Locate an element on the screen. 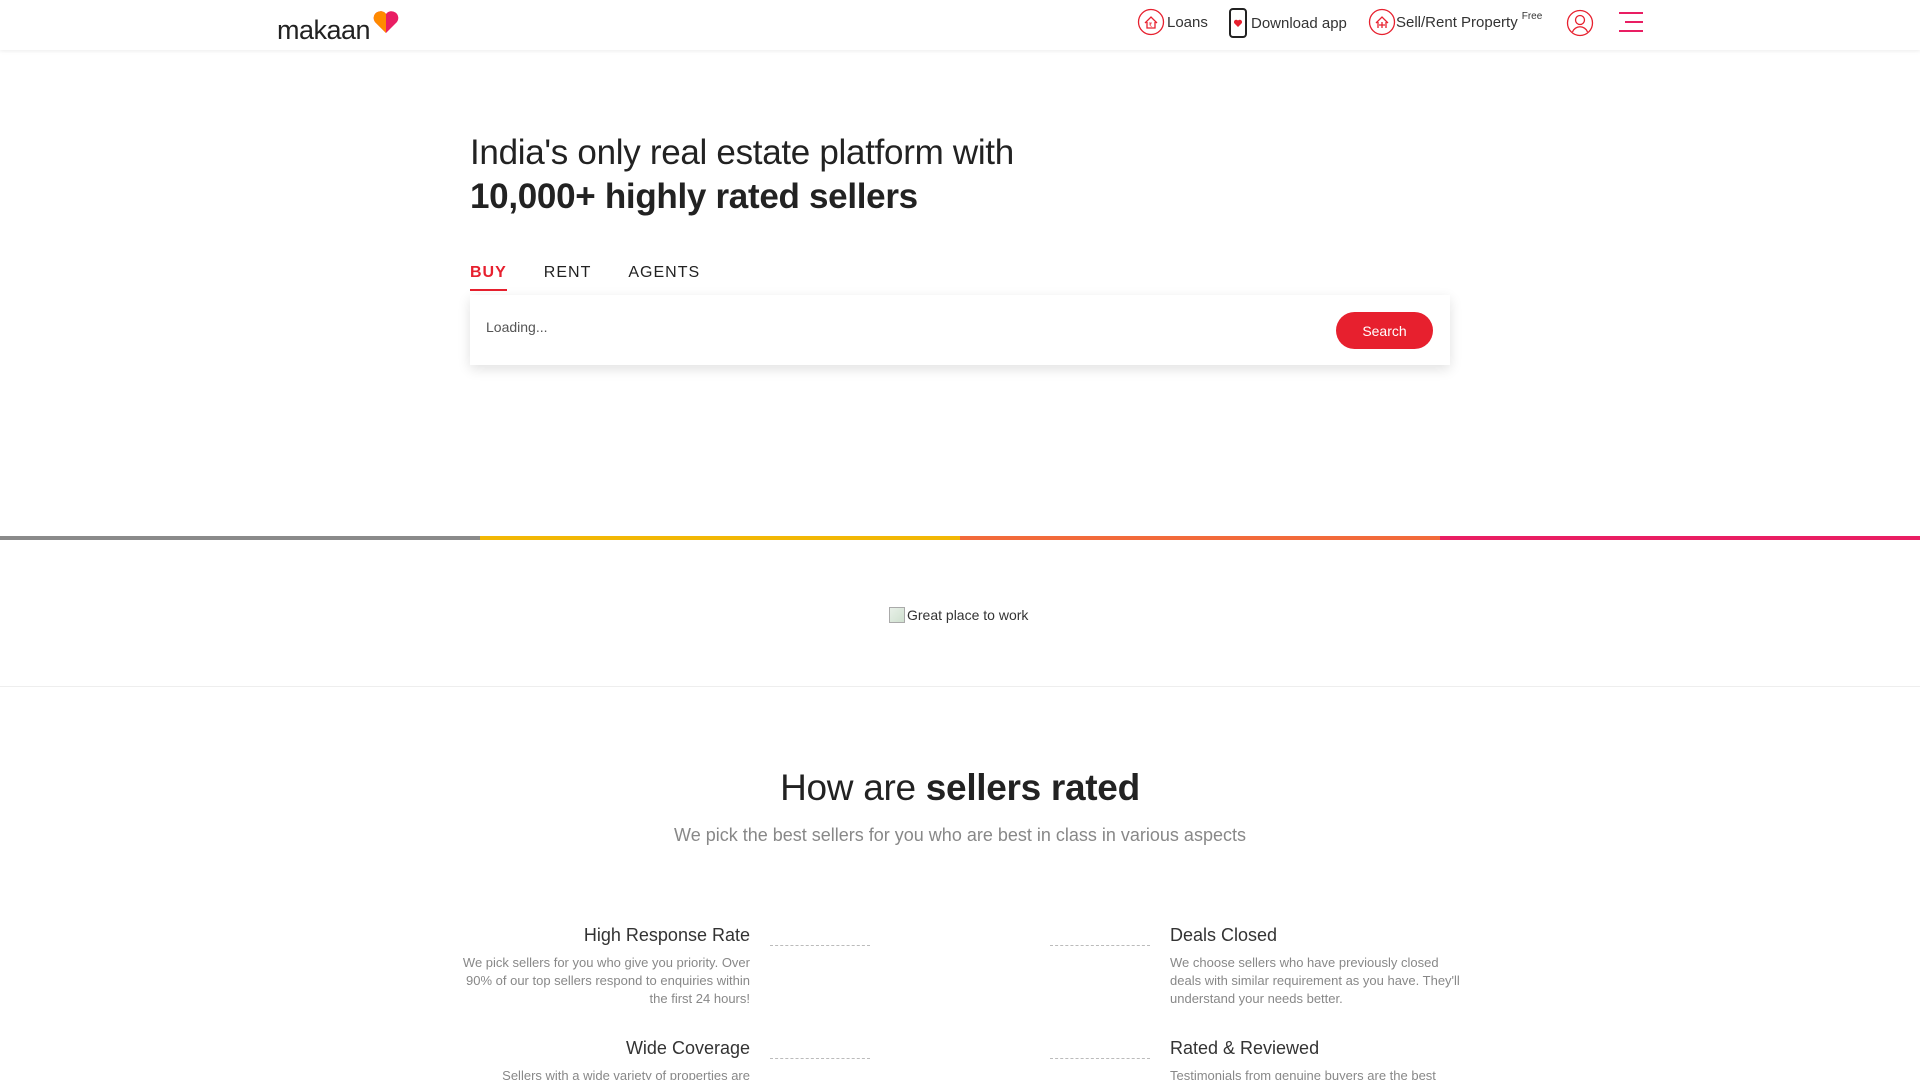 This screenshot has width=1920, height=1080. hamburger-menu-button is located at coordinates (1631, 22).